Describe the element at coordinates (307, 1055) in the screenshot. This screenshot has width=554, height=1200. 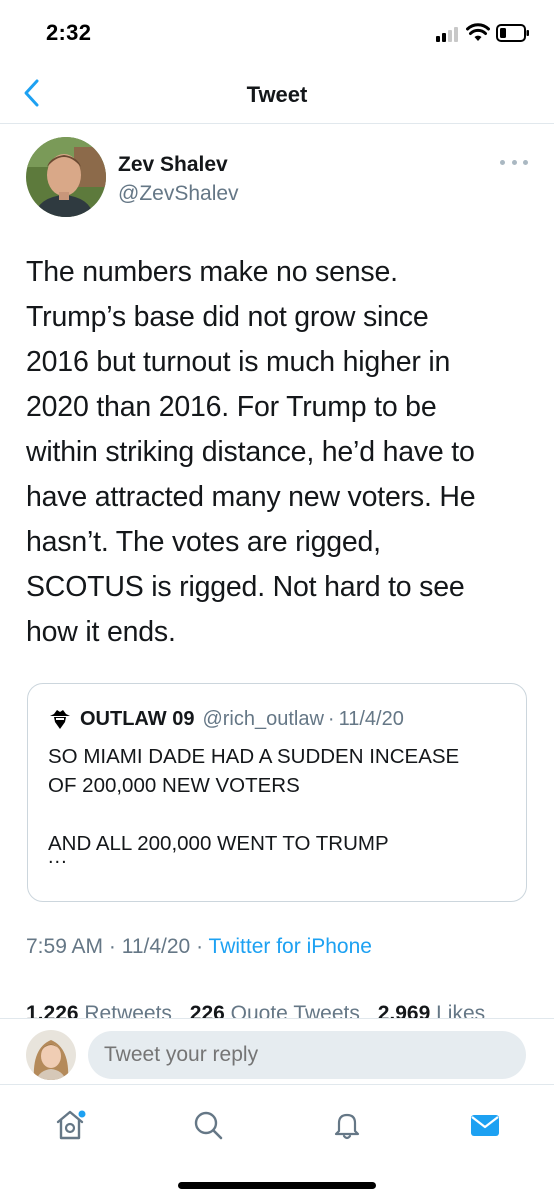
I see `reply-input` at that location.